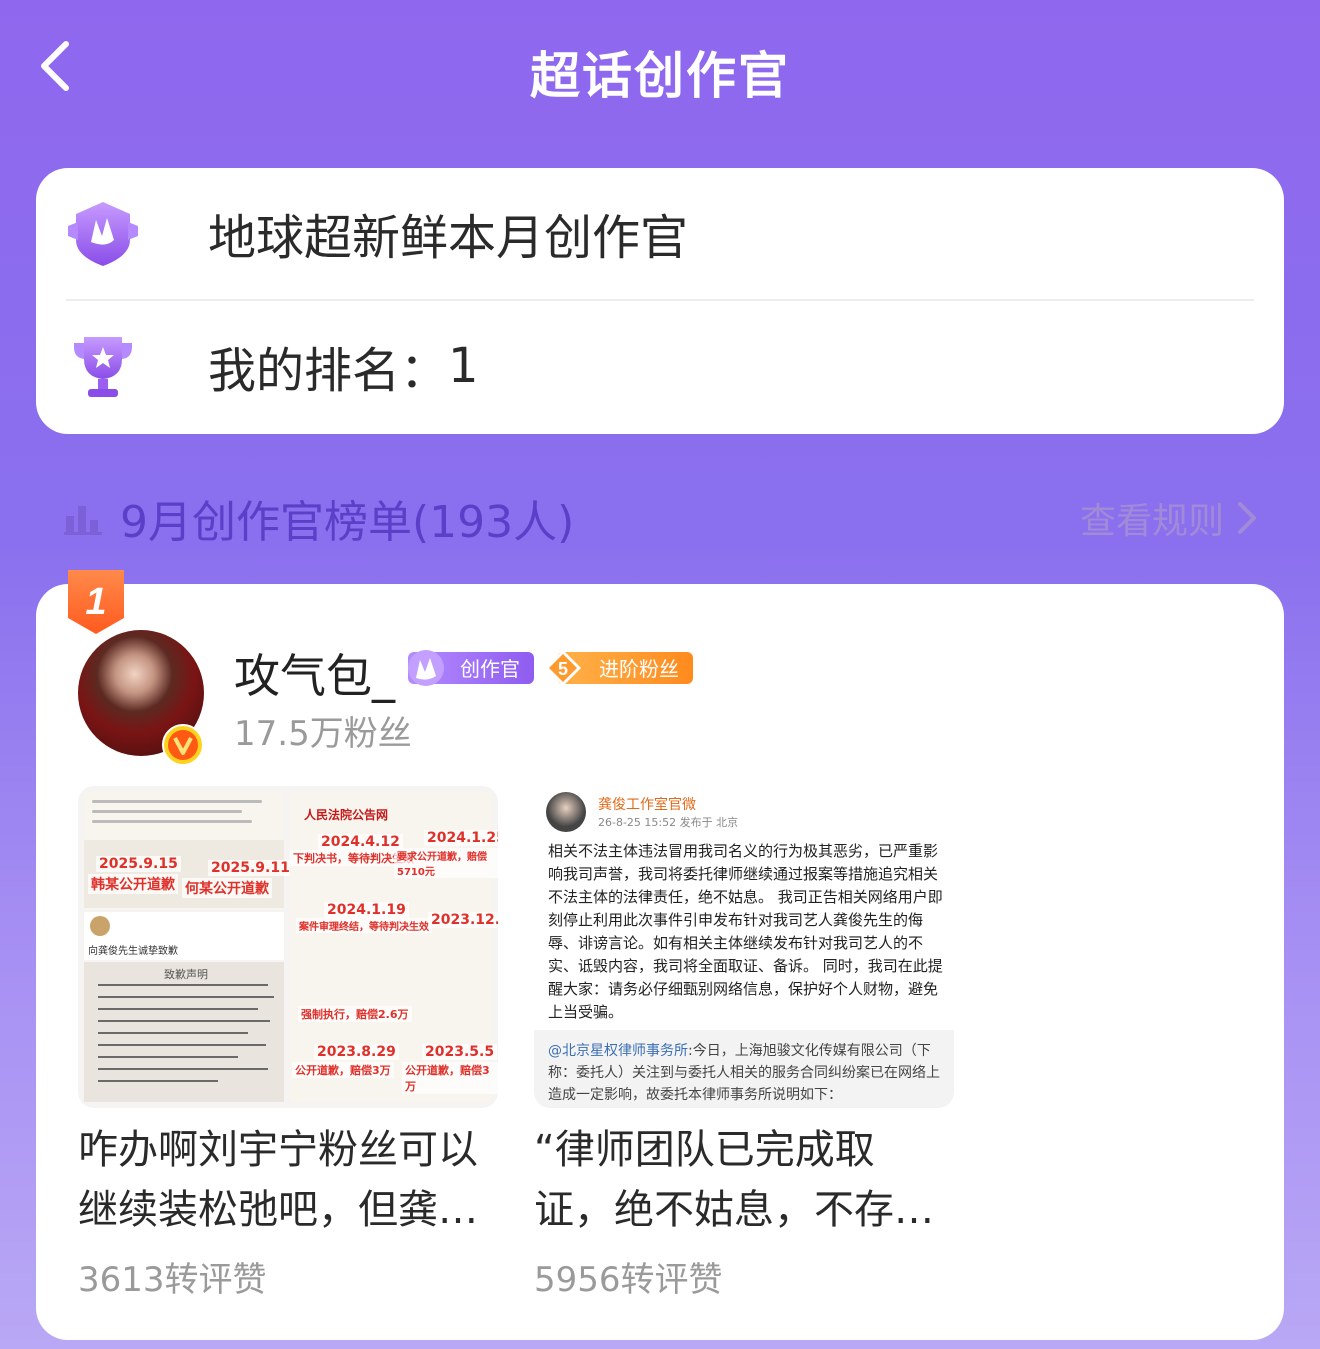 This screenshot has height=1349, width=1320. What do you see at coordinates (463, 366) in the screenshot?
I see `rank-value: 1` at bounding box center [463, 366].